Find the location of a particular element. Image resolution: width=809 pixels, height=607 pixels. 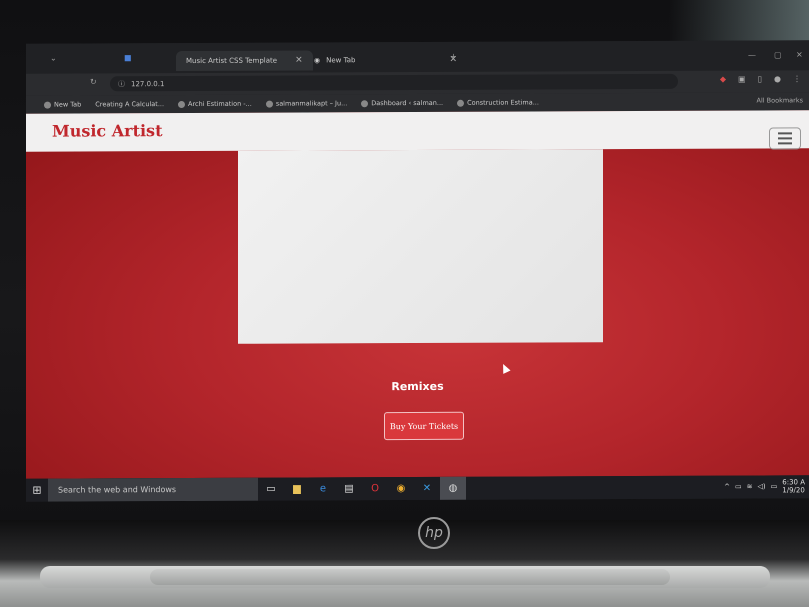

battery-icon: ▭ is located at coordinates (738, 487).